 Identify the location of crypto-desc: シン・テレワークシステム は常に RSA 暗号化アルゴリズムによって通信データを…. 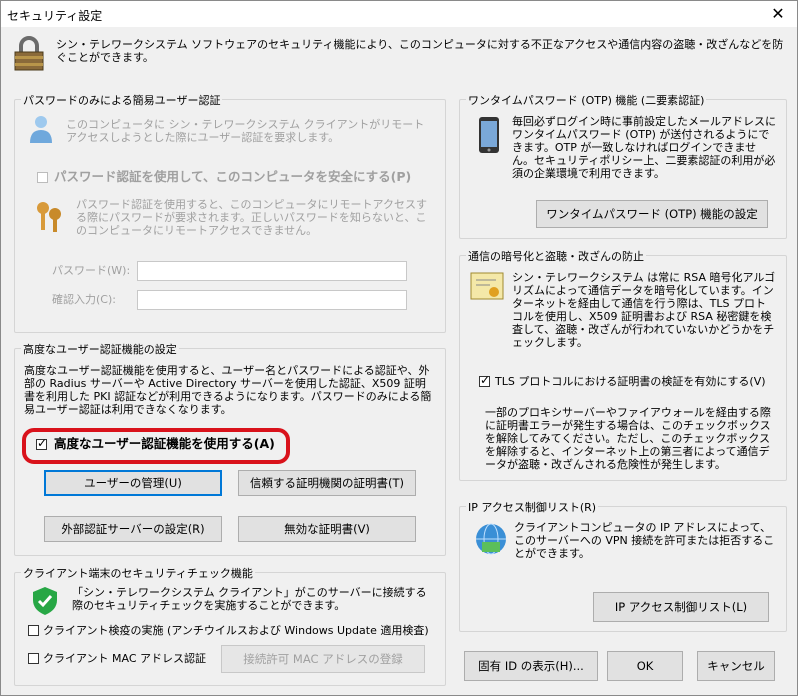
(644, 310).